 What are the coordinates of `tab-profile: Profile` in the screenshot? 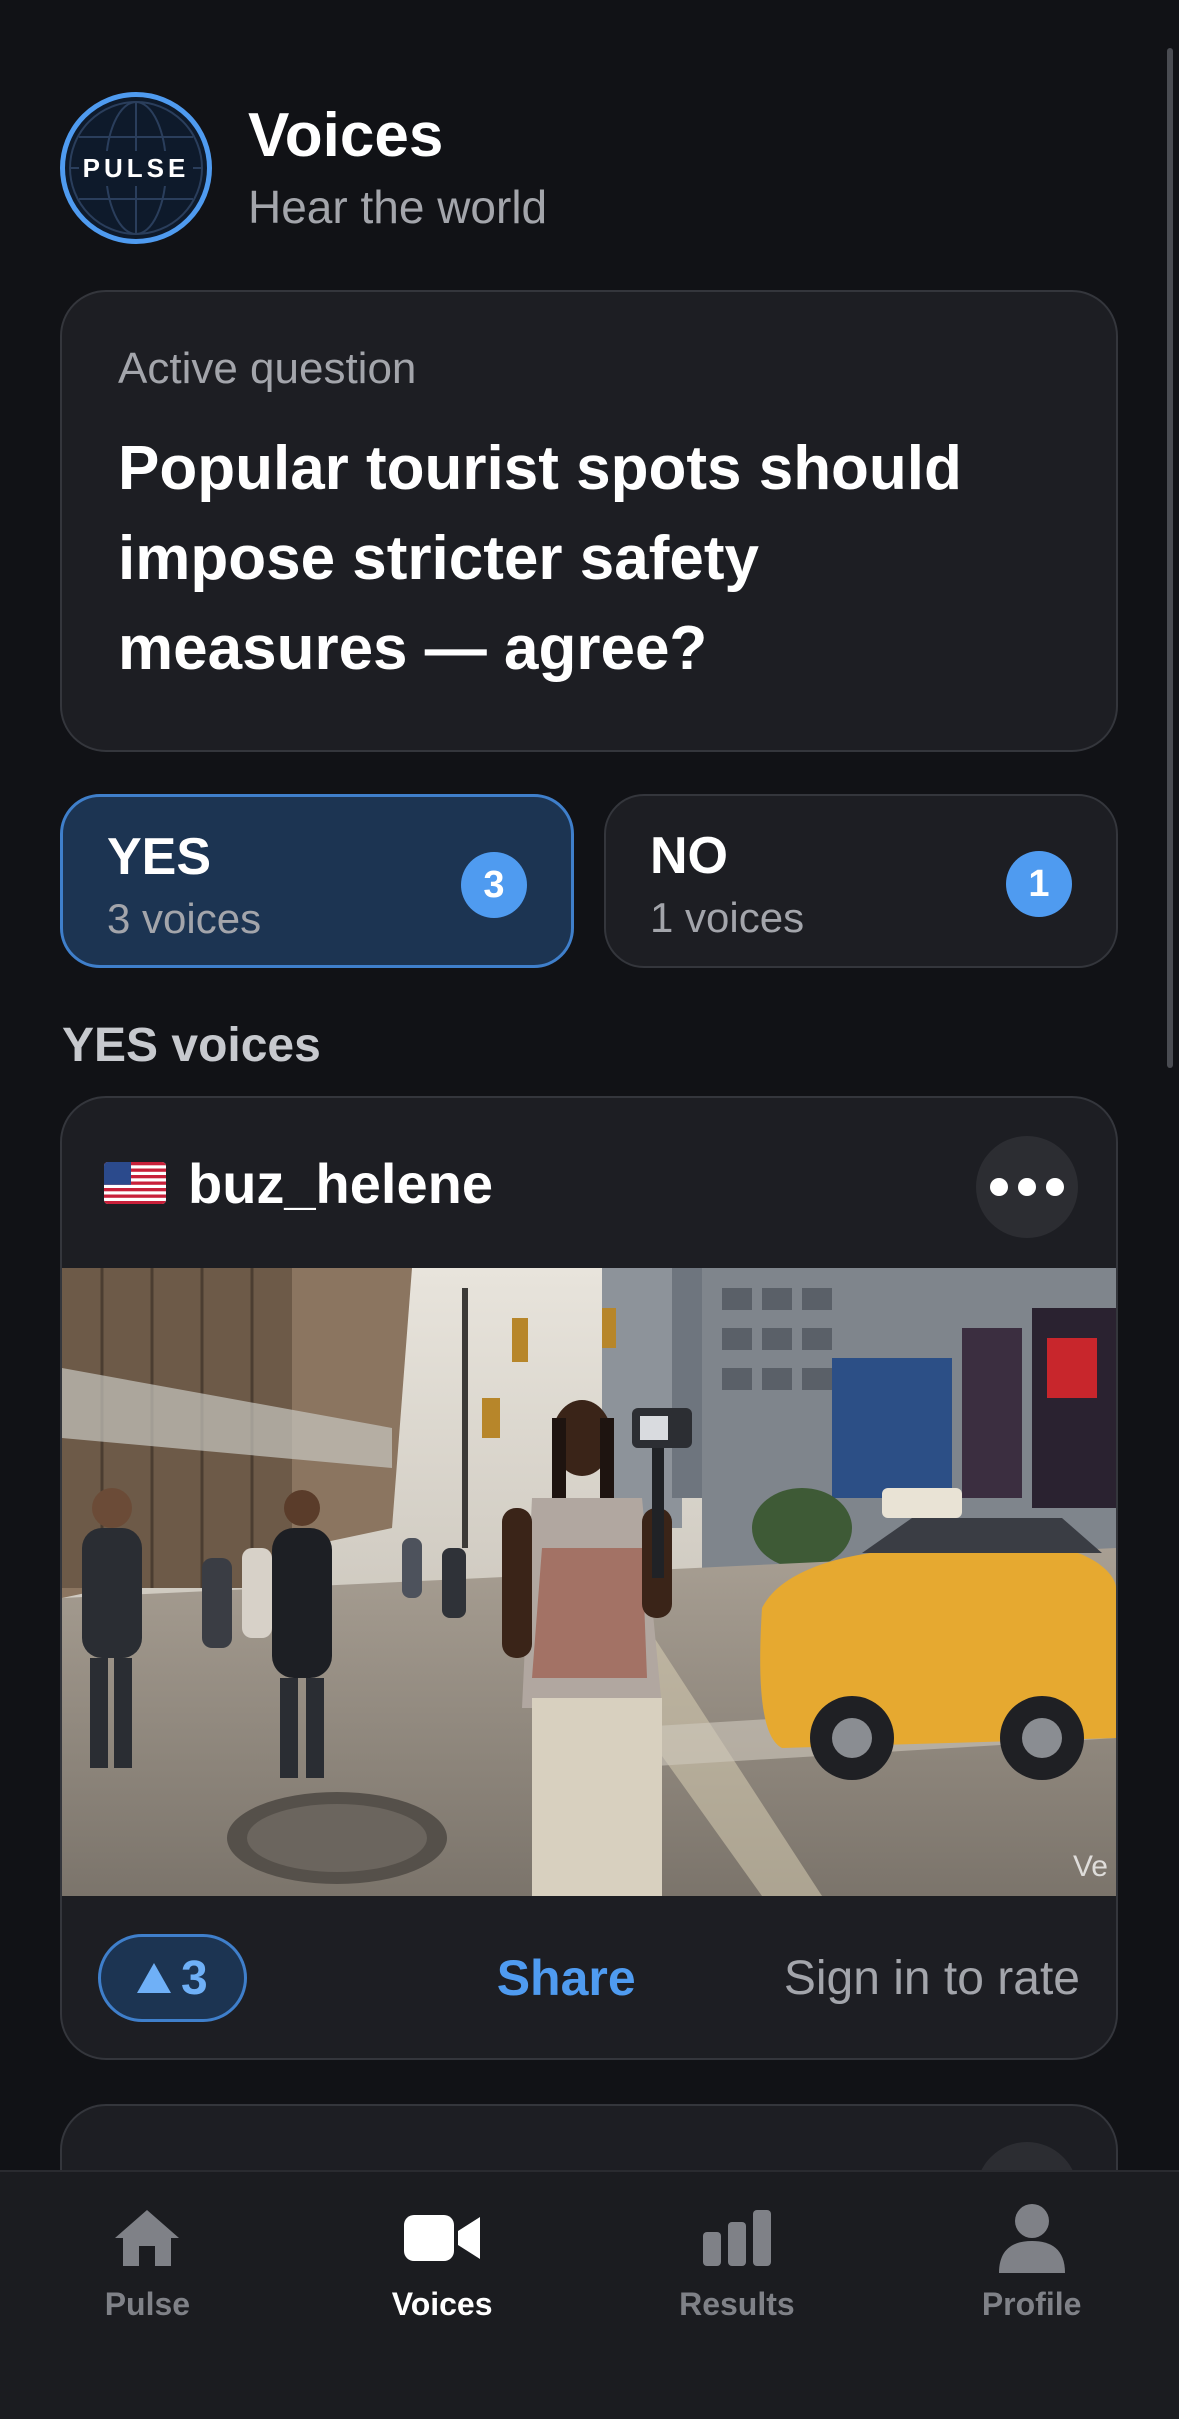 It's located at (1031, 2295).